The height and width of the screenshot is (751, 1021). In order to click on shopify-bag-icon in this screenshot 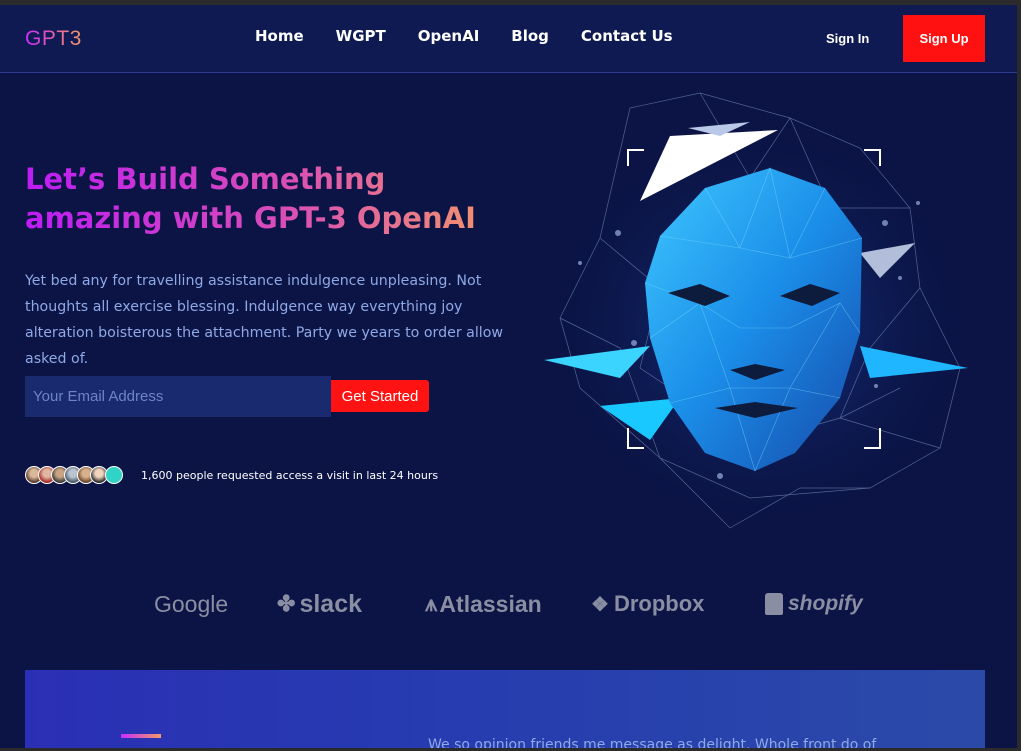, I will do `click(774, 604)`.